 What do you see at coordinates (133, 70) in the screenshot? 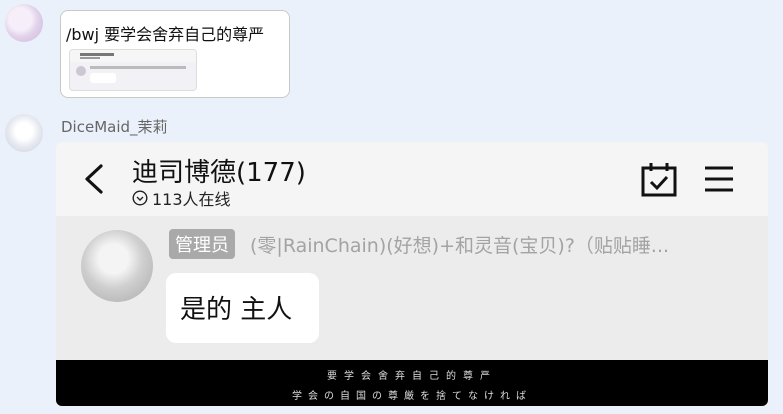
I see `screenshot-thumbnail` at bounding box center [133, 70].